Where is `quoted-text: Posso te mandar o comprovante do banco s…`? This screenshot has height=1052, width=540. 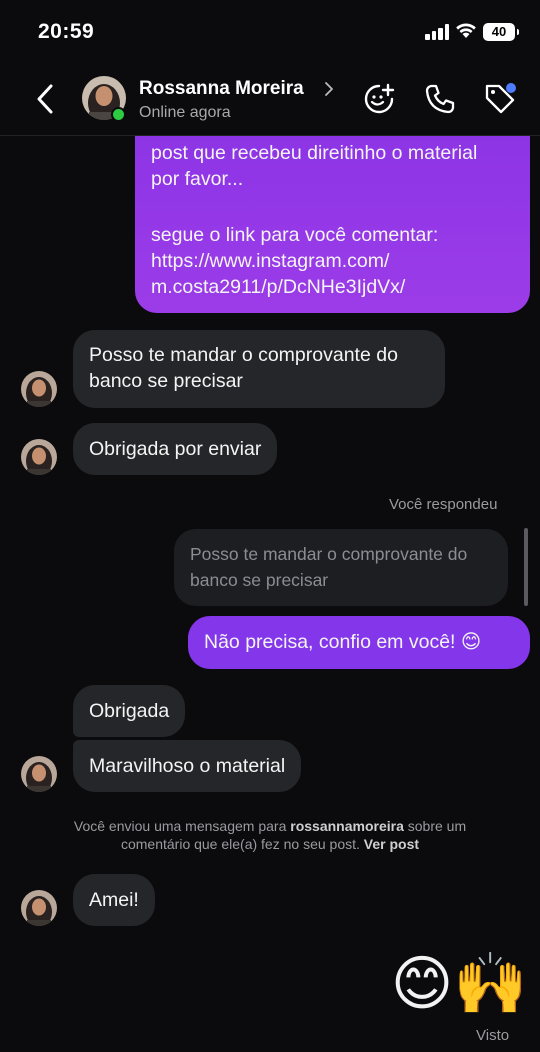 quoted-text: Posso te mandar o comprovante do banco s… is located at coordinates (329, 567).